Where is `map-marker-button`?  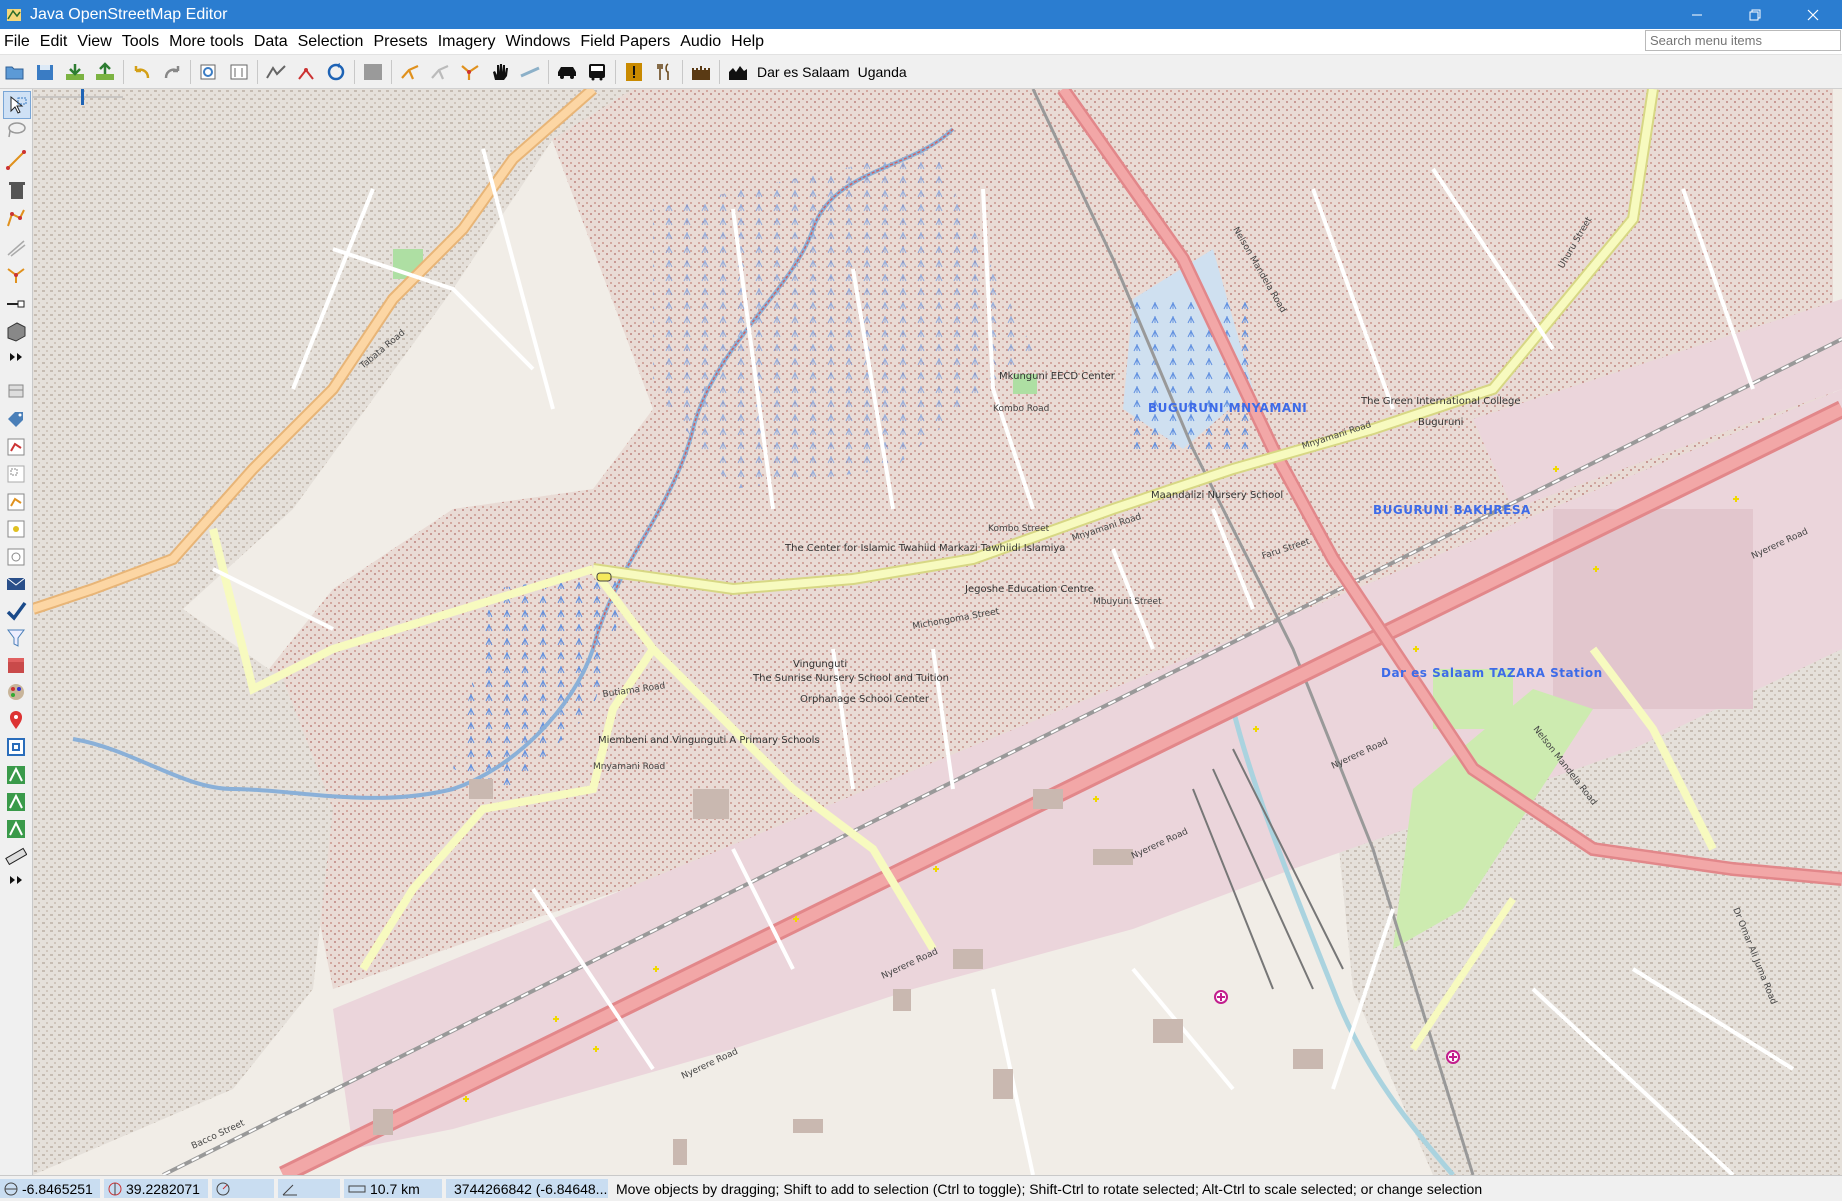
map-marker-button is located at coordinates (16, 720).